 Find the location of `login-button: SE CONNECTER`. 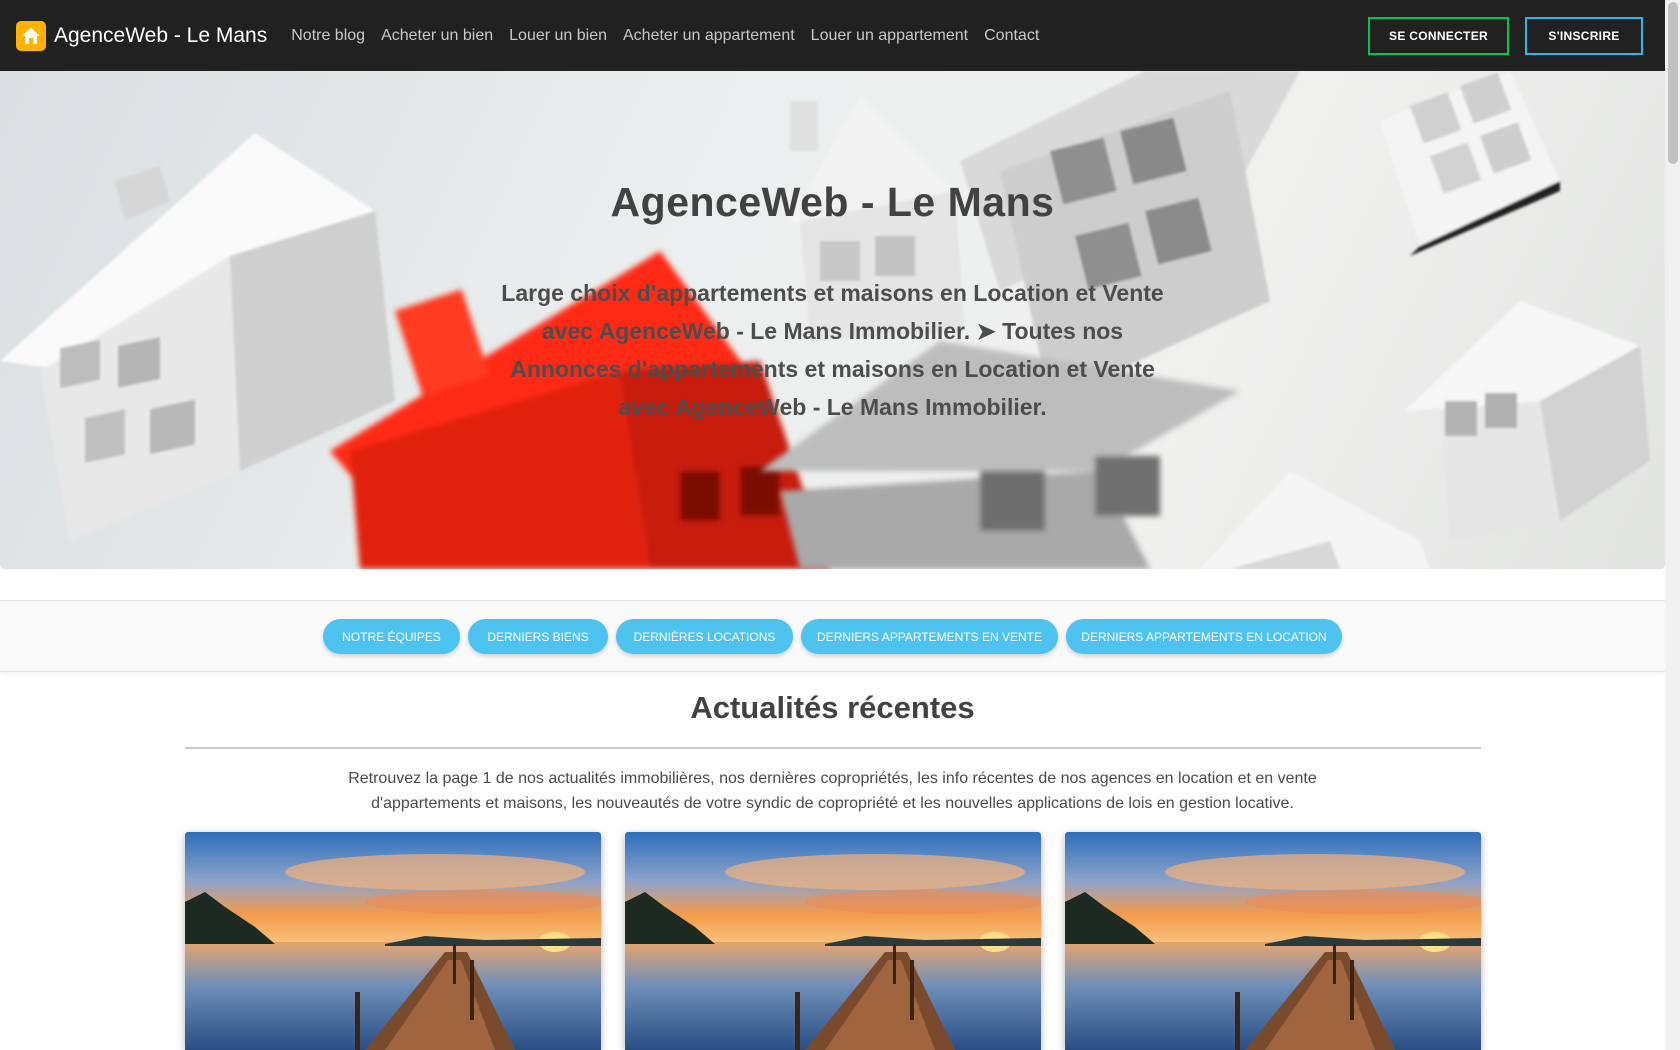

login-button: SE CONNECTER is located at coordinates (1438, 36).